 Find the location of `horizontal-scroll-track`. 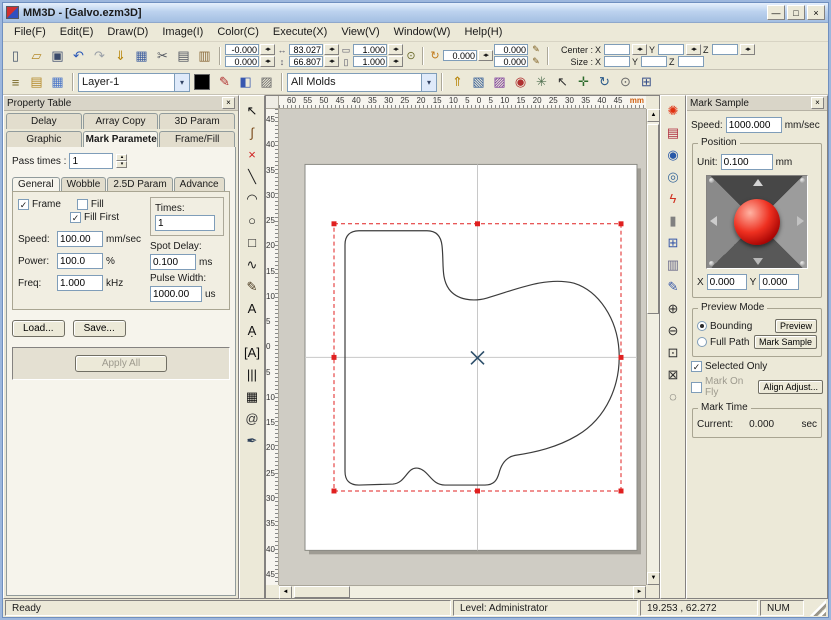

horizontal-scroll-track is located at coordinates (462, 592).